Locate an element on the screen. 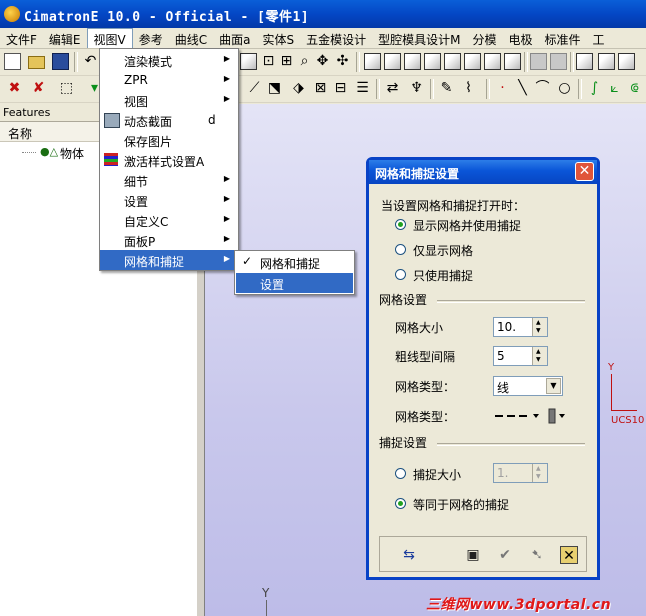 Image resolution: width=646 pixels, height=616 pixels. menu-mold-design: 型腔模具设计M is located at coordinates (419, 38).